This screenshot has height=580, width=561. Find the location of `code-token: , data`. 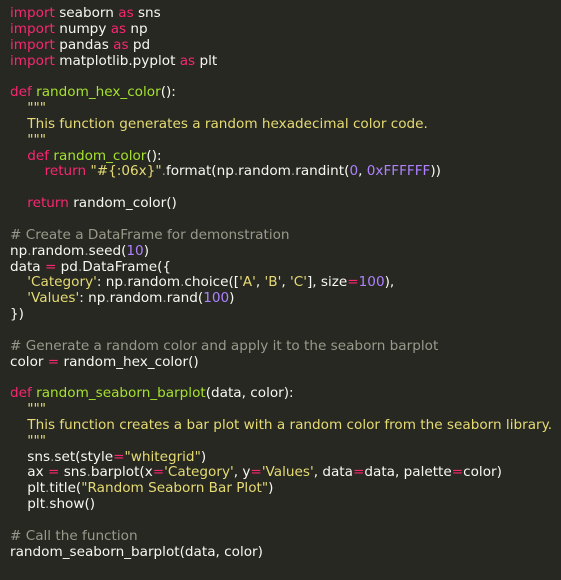

code-token: , data is located at coordinates (333, 472).